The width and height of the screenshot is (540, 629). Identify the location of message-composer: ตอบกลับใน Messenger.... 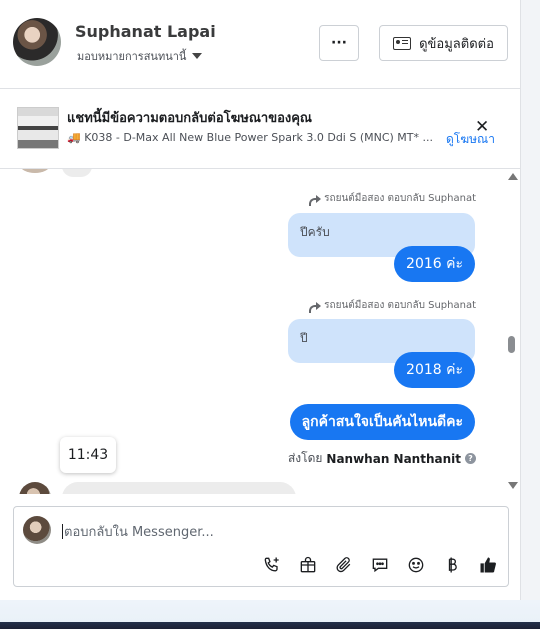
(261, 546).